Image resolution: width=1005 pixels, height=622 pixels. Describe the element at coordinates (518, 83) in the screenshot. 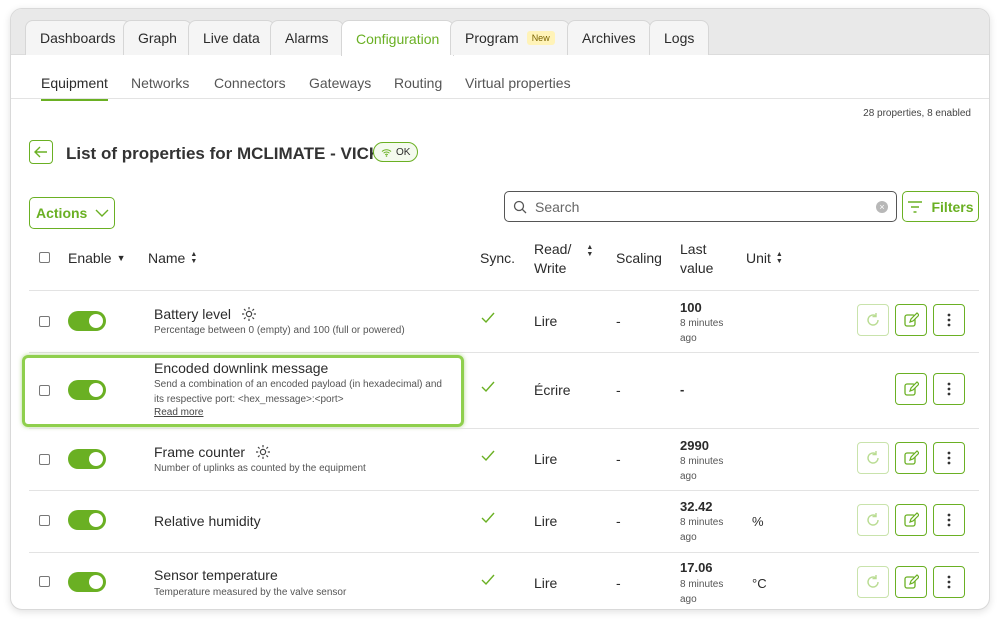

I see `subtab-virtual-properties: Virtual properties` at that location.